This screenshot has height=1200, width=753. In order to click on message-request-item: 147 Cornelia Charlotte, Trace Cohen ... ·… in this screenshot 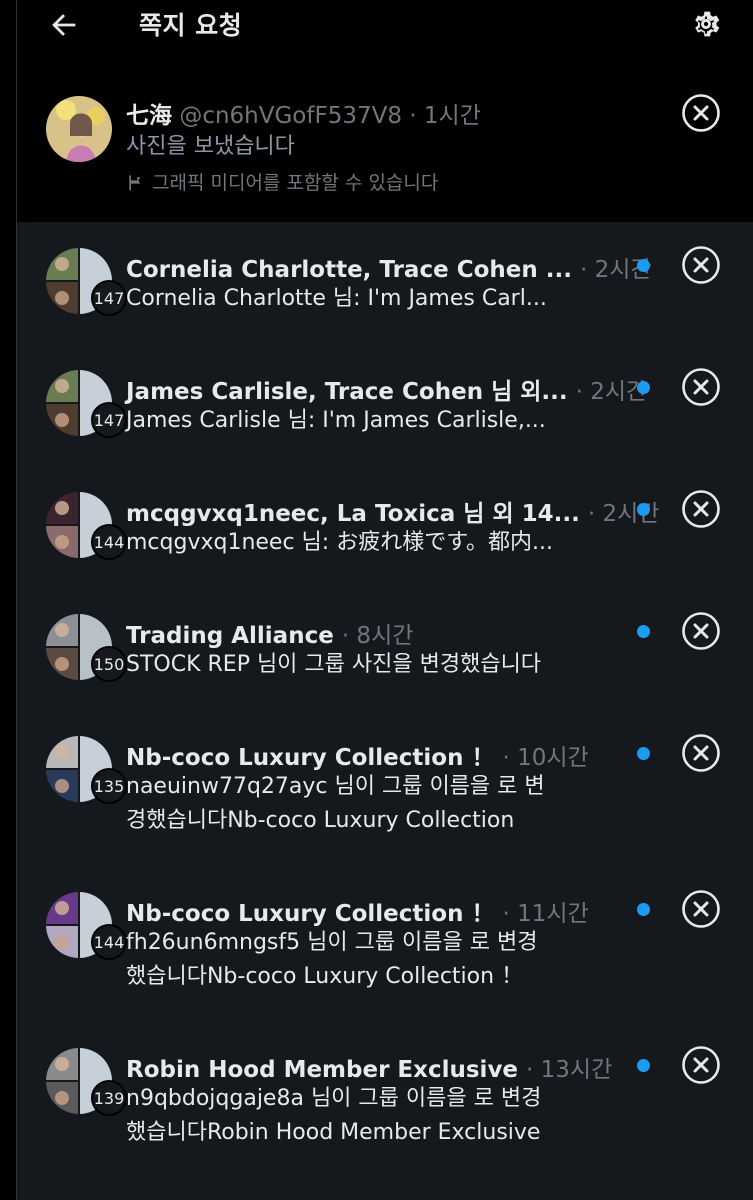, I will do `click(385, 283)`.